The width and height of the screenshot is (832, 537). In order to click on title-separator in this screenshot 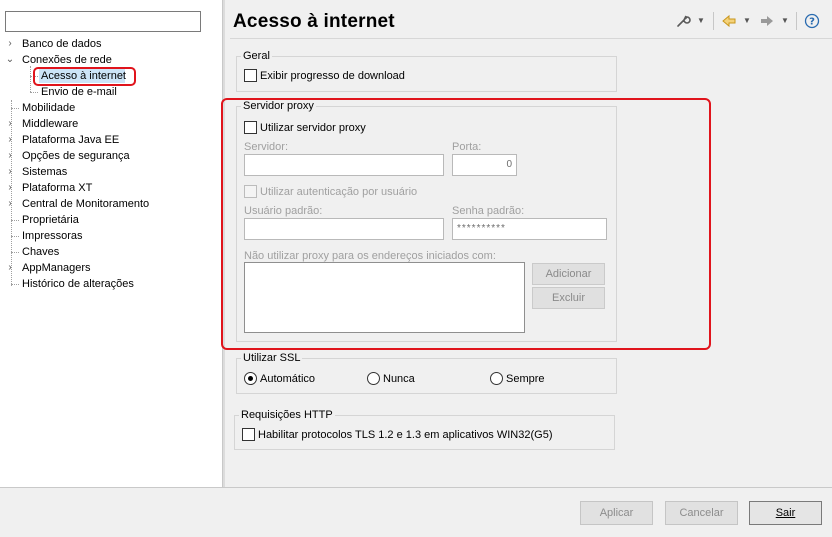, I will do `click(531, 38)`.